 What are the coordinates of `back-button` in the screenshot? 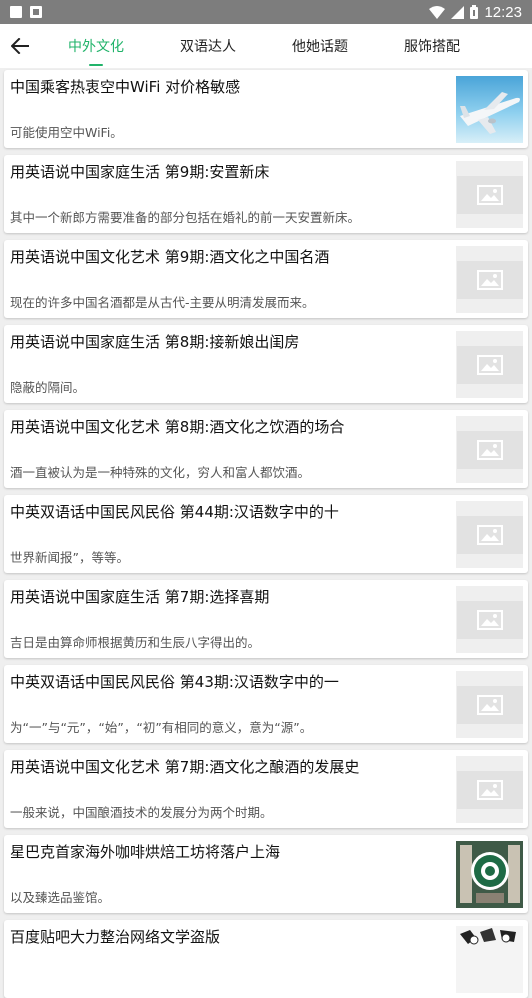 It's located at (20, 46).